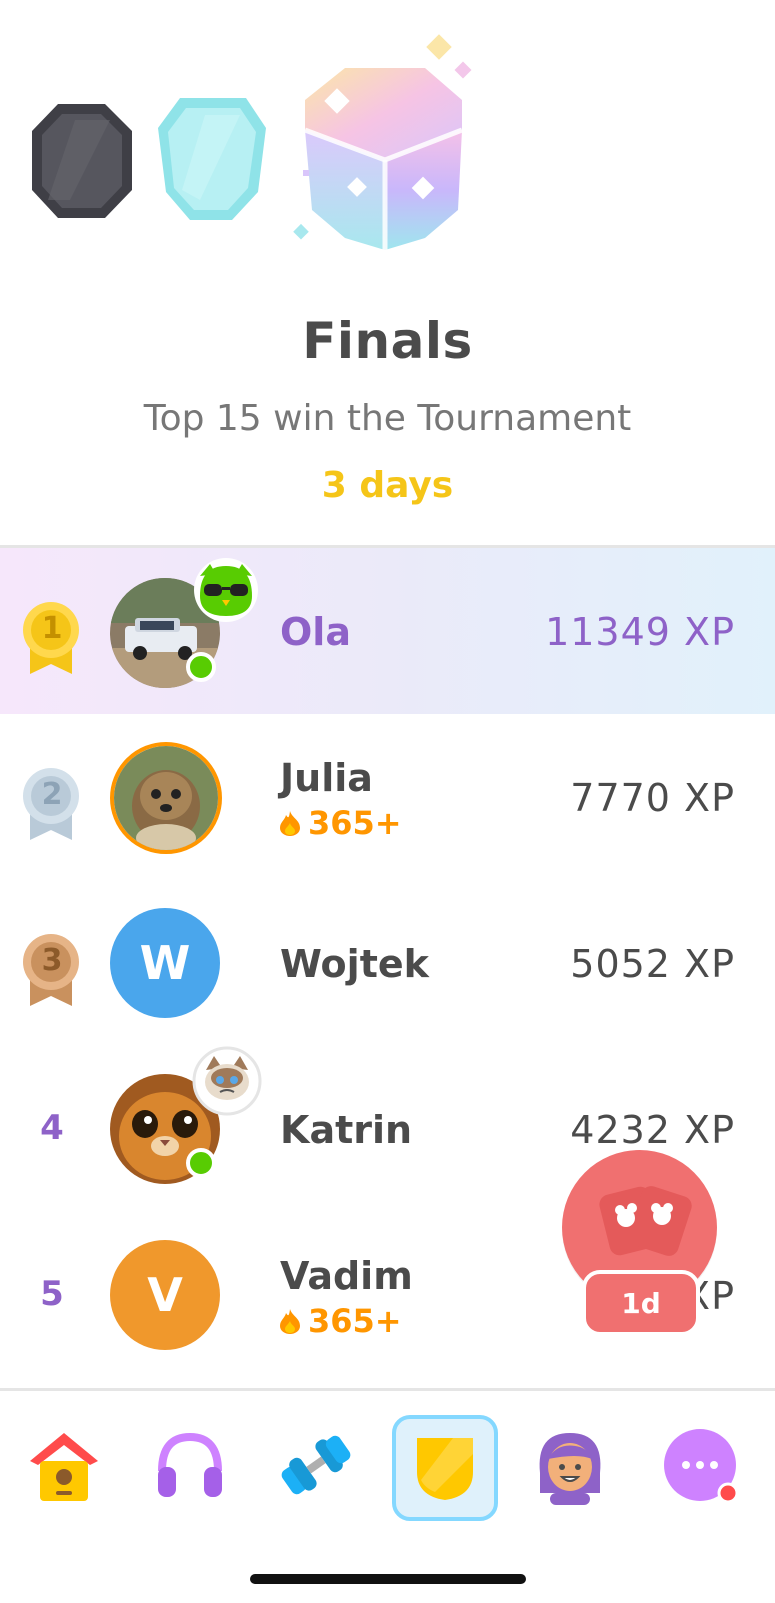  I want to click on avatar: V, so click(165, 1295).